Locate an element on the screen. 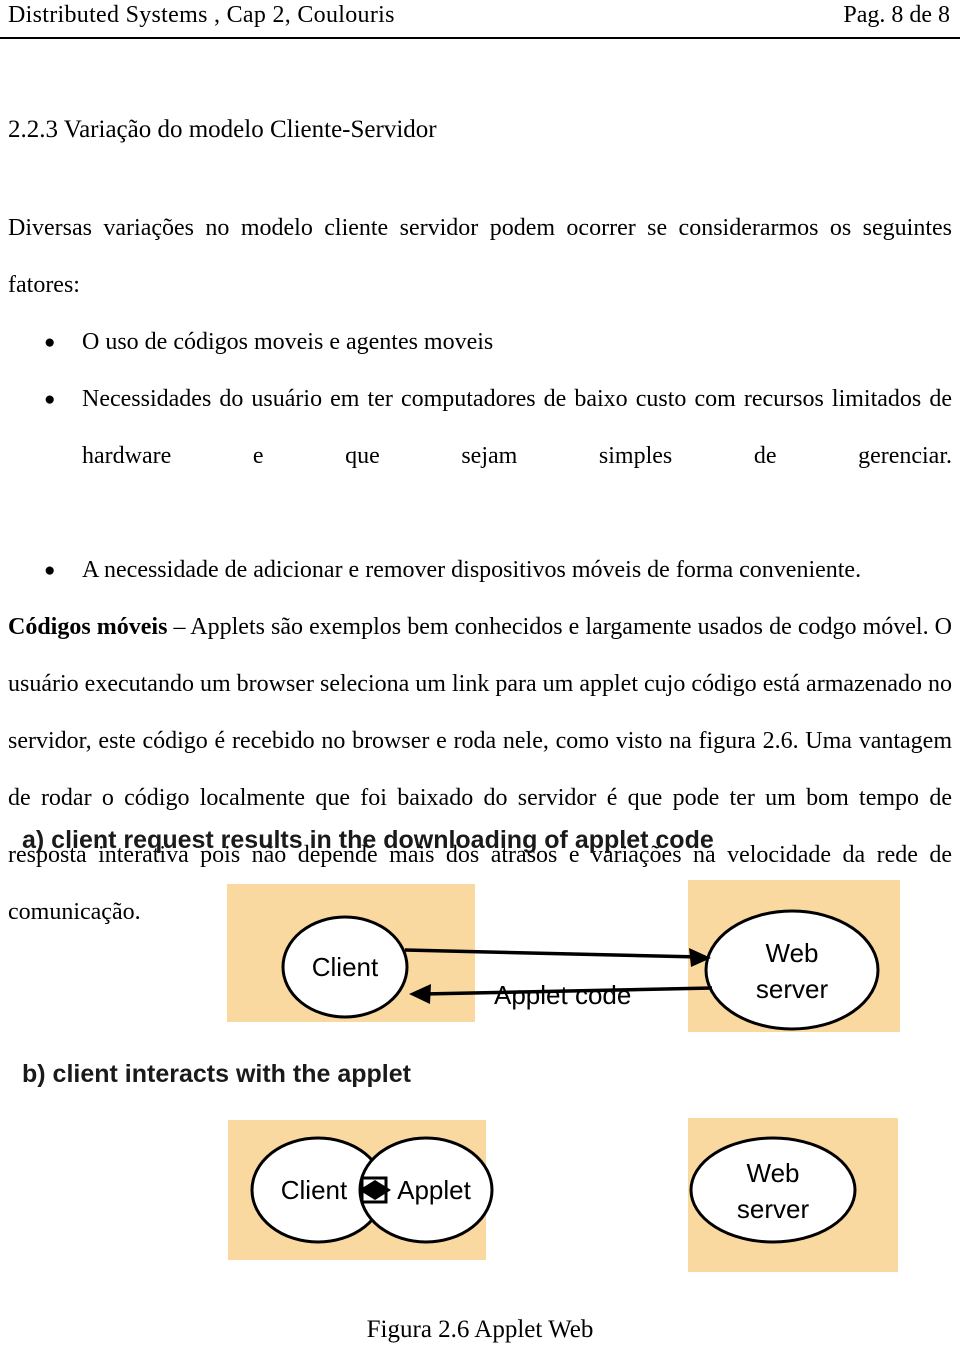 The height and width of the screenshot is (1355, 960). panel-a-request-arrow-line is located at coordinates (552, 953).